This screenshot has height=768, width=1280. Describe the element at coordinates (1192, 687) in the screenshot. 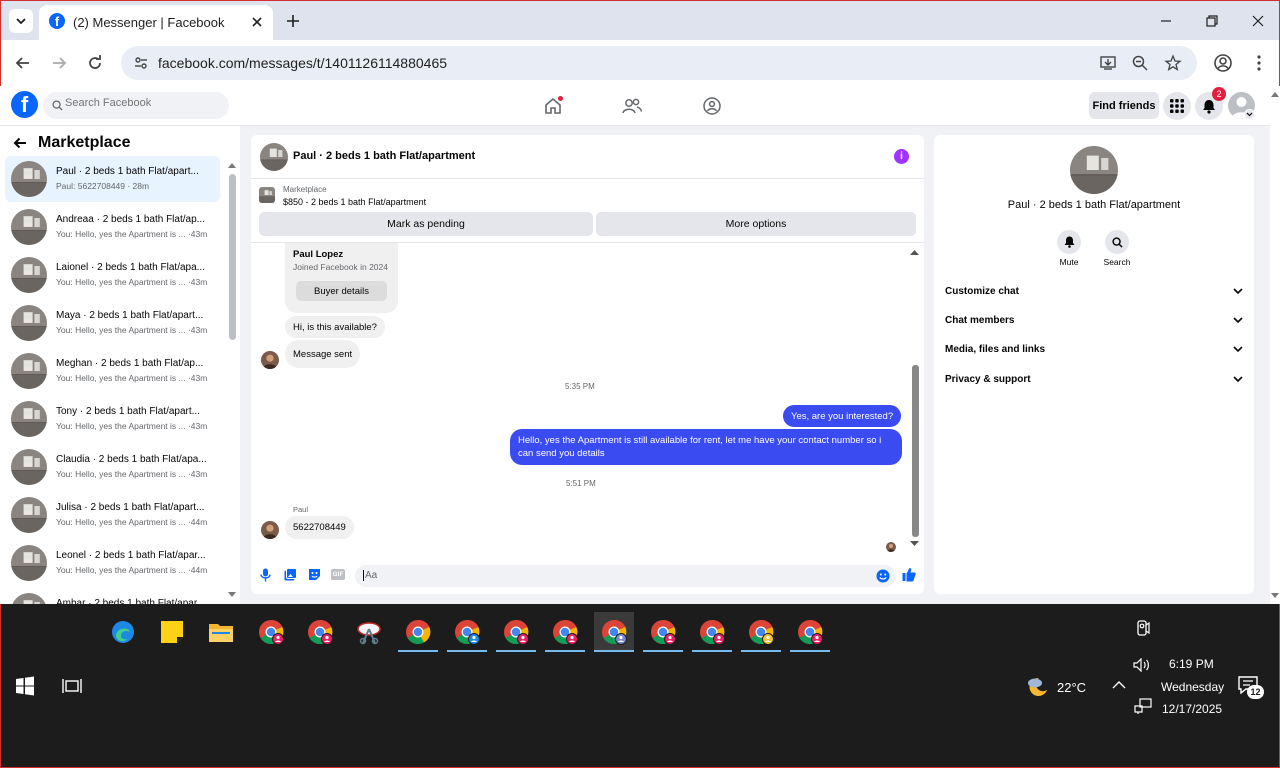

I see `clock-day: Wednesday` at that location.